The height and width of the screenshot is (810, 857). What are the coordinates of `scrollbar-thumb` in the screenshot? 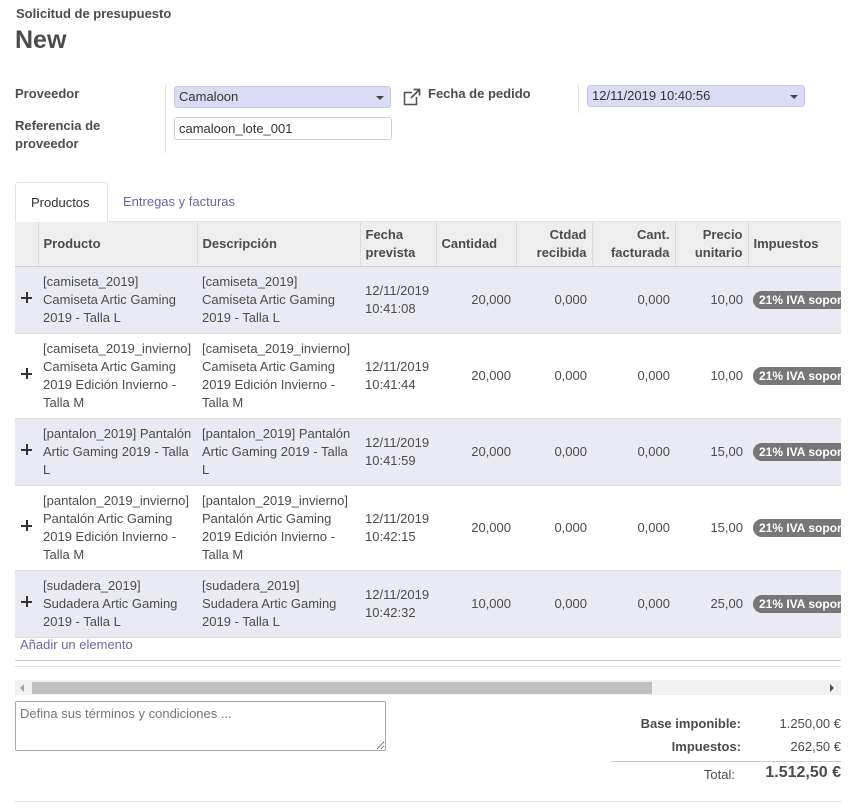 It's located at (342, 688).